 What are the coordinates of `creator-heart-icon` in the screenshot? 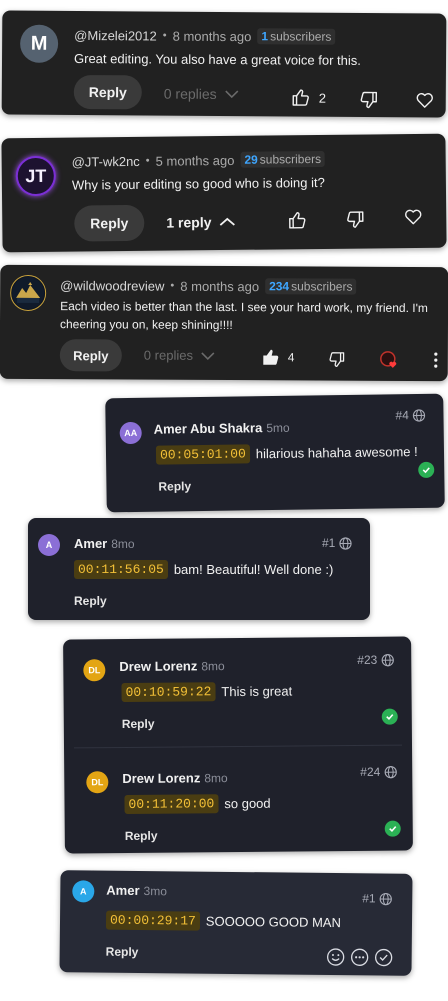 It's located at (388, 359).